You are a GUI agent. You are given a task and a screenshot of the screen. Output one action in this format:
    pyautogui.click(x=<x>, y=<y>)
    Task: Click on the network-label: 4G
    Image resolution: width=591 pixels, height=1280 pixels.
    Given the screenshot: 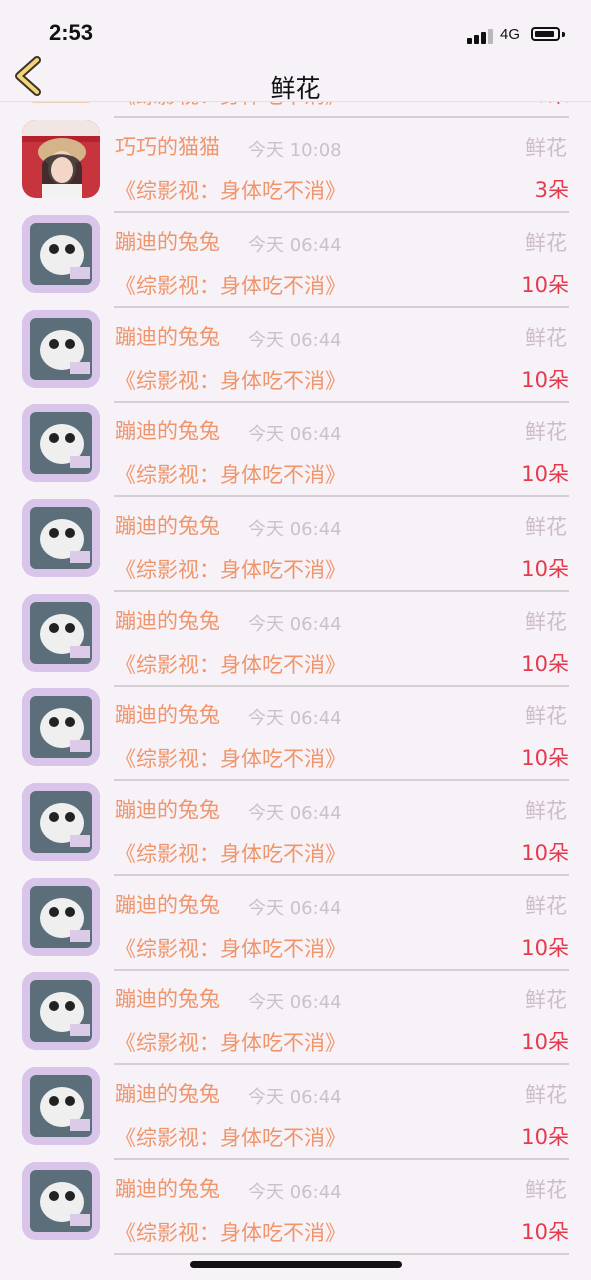 What is the action you would take?
    pyautogui.click(x=510, y=34)
    